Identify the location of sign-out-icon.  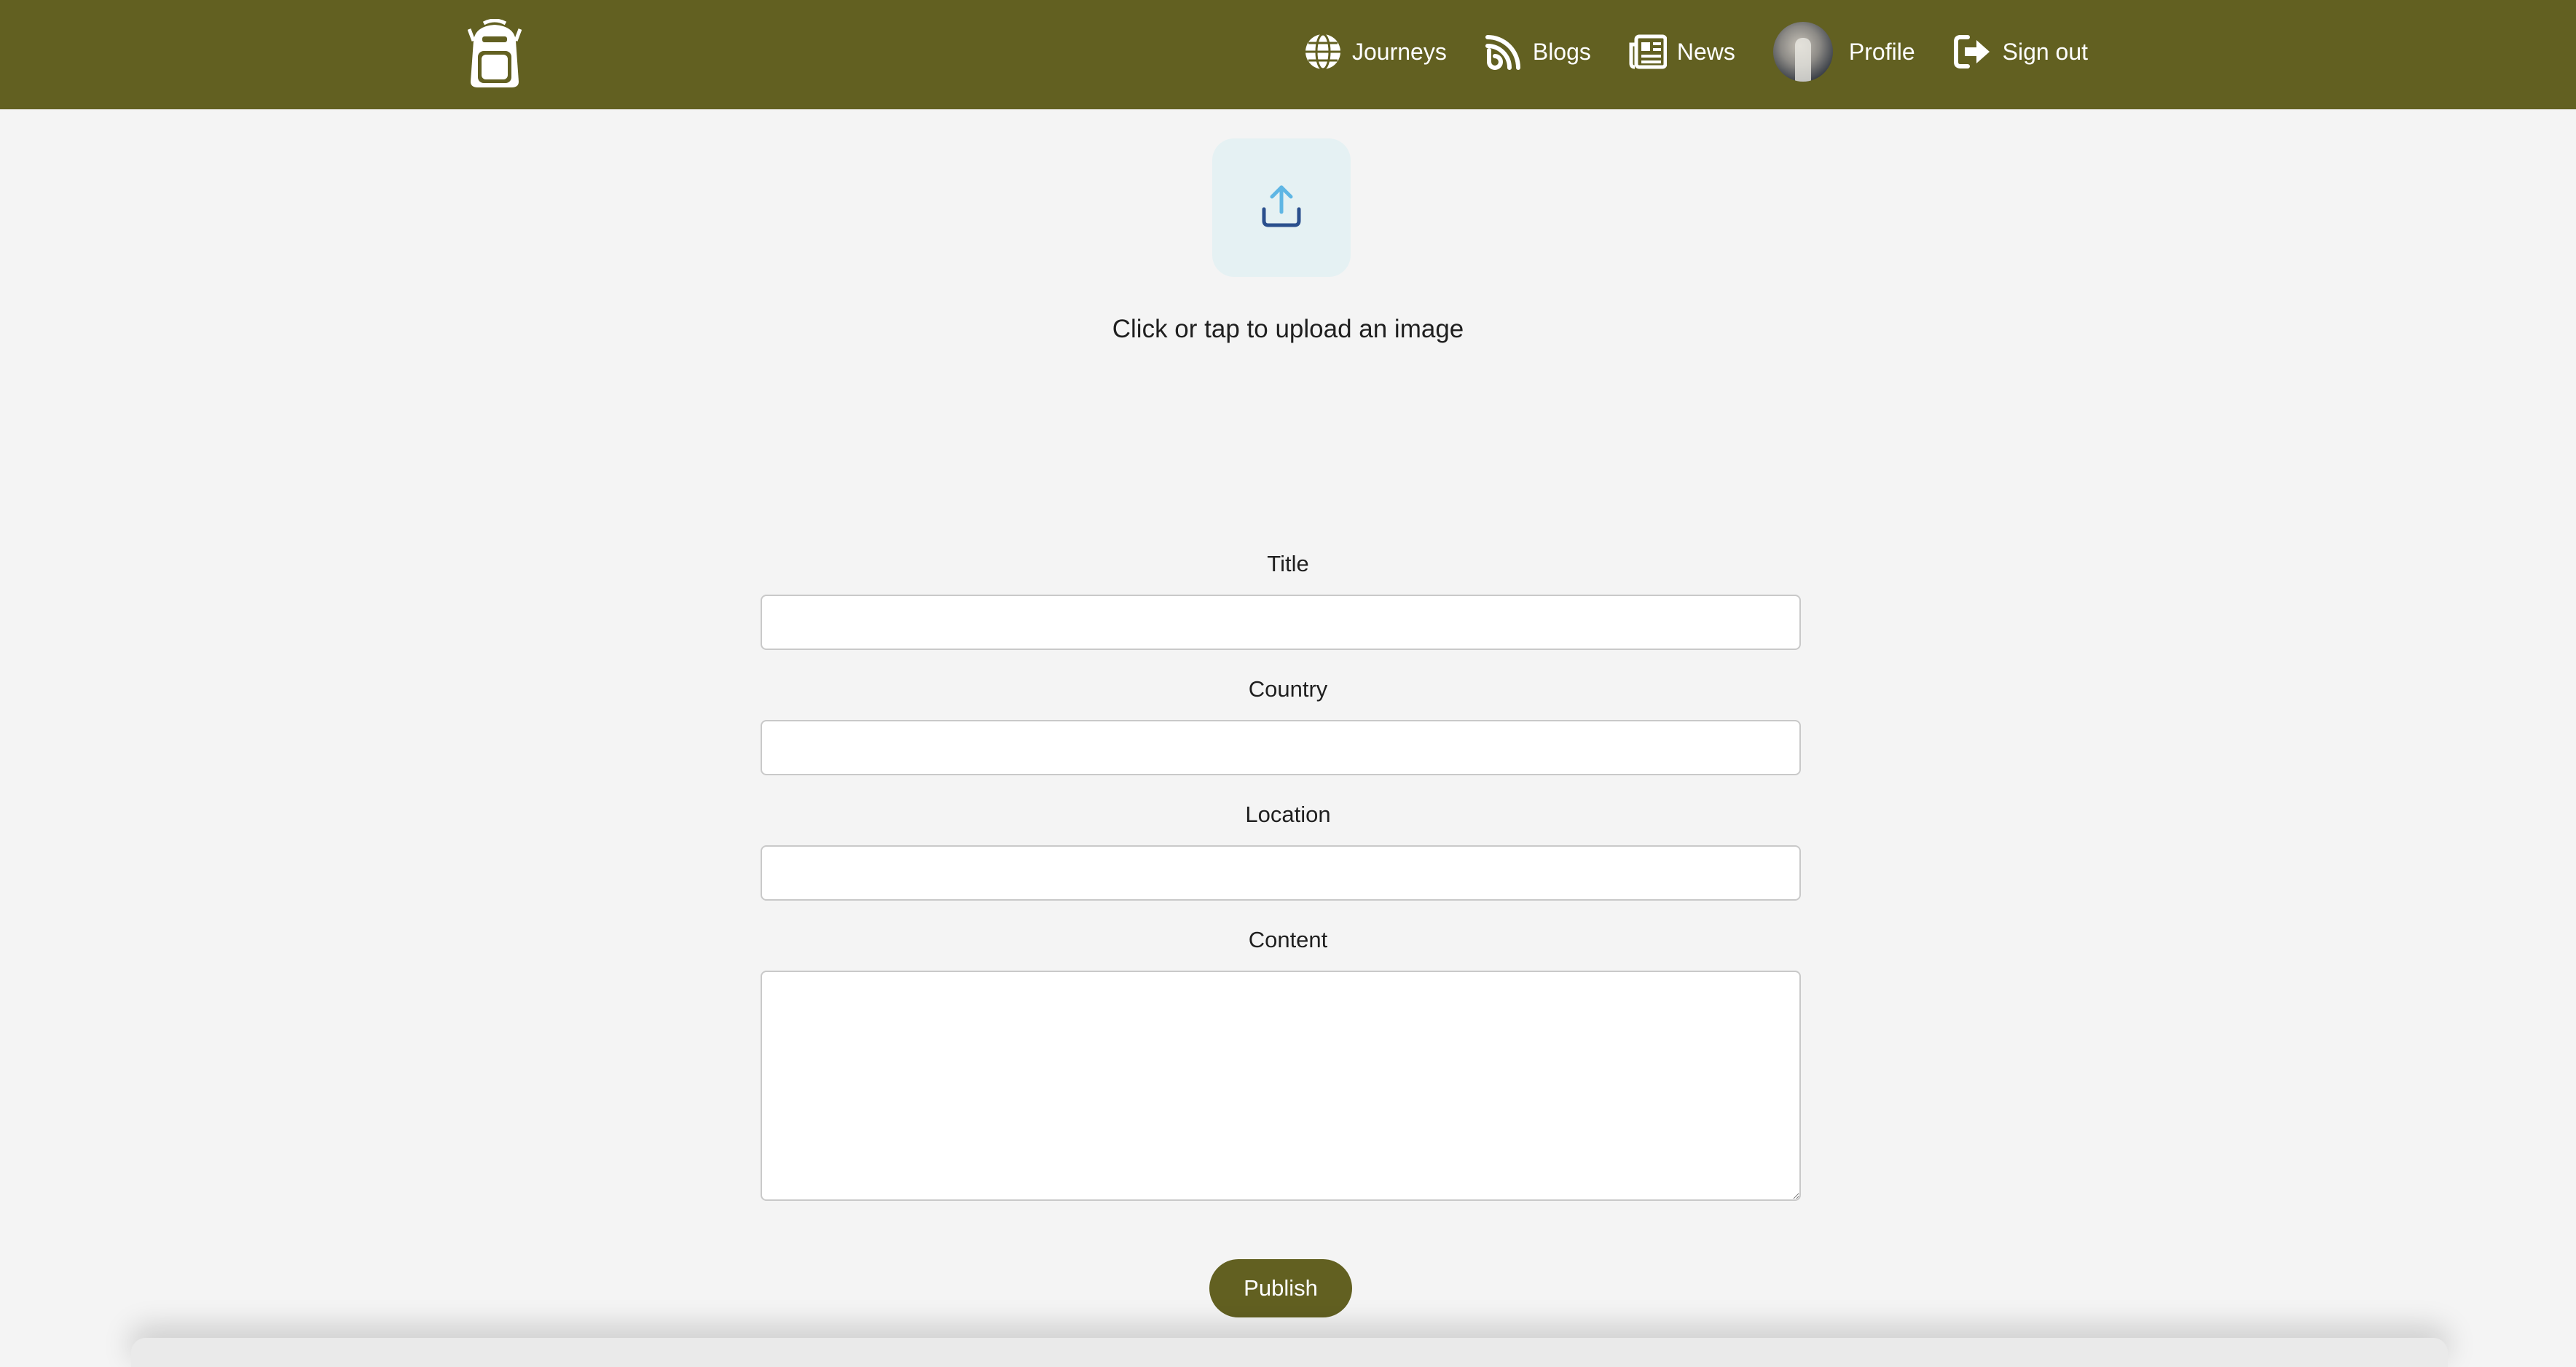
(1972, 51).